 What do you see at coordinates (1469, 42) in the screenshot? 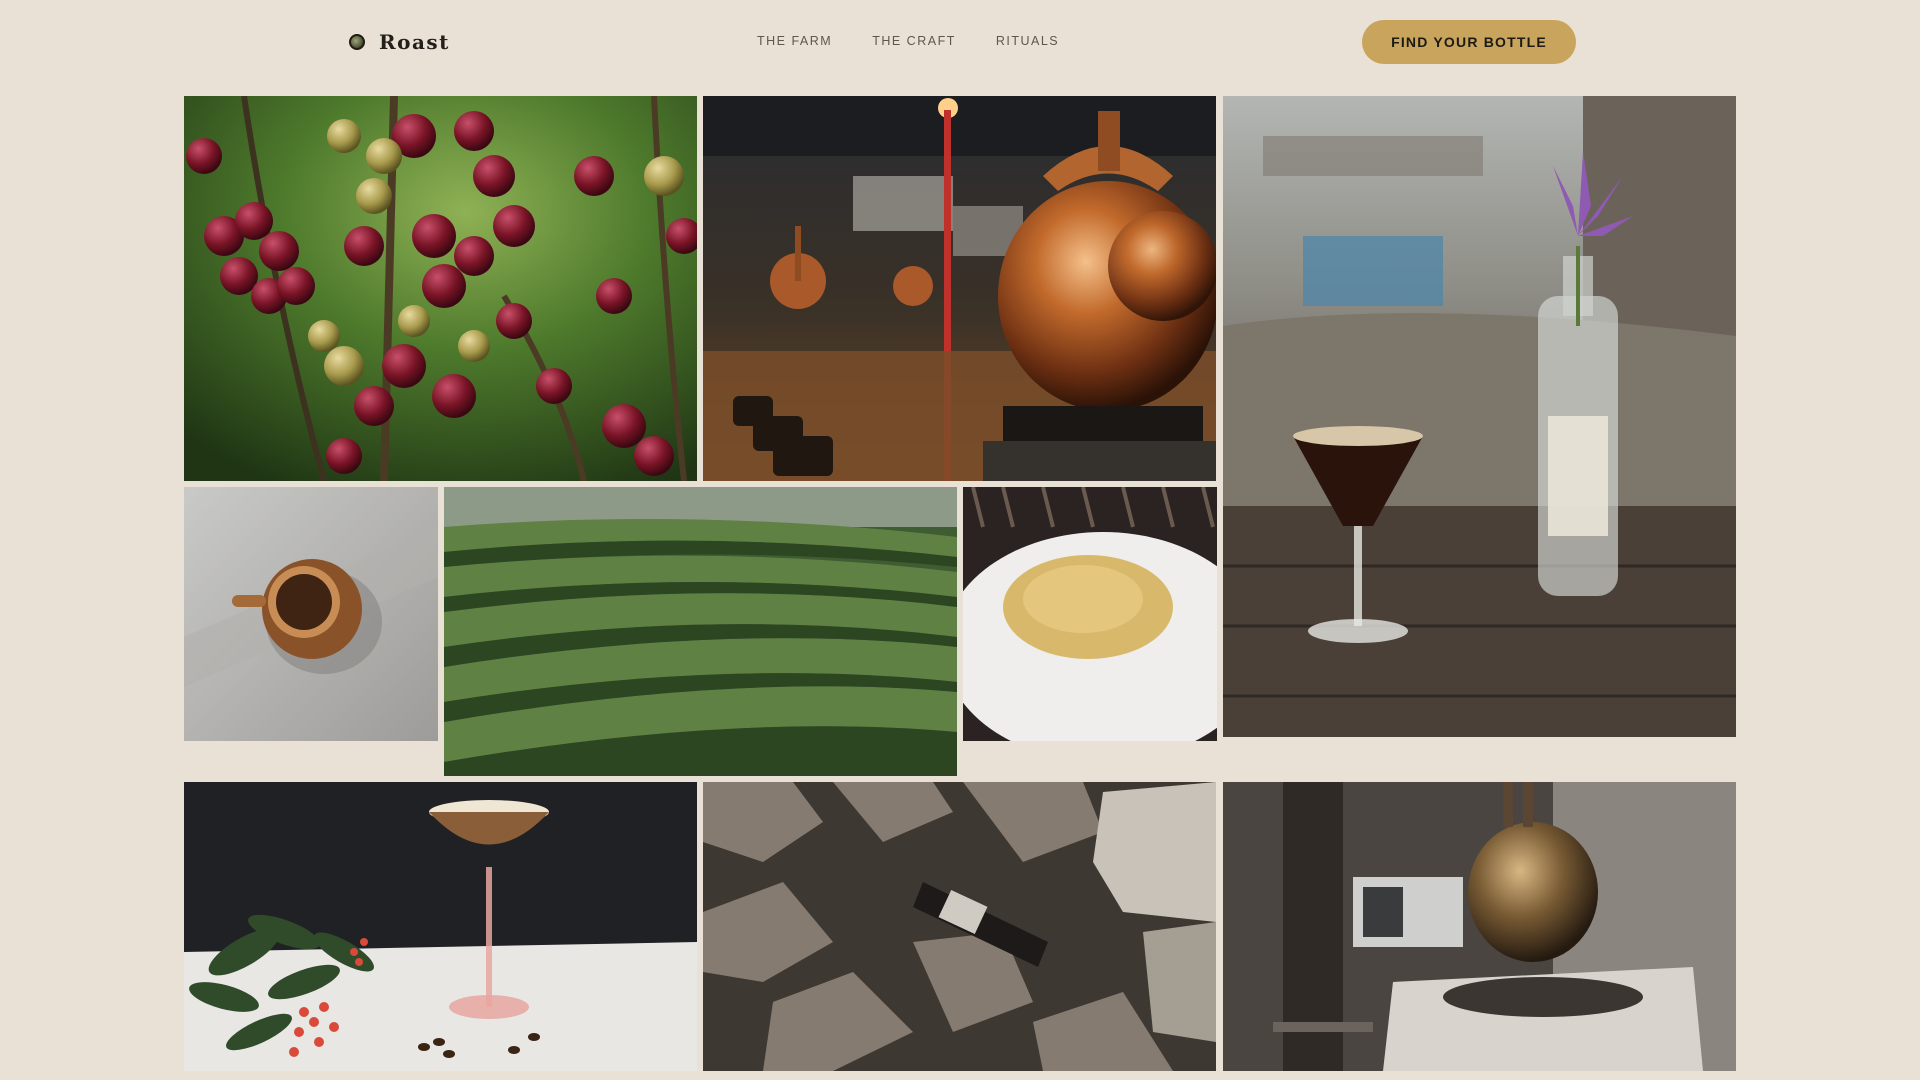
I see `find-your-bottle-button: FIND YOUR BOTTLE` at bounding box center [1469, 42].